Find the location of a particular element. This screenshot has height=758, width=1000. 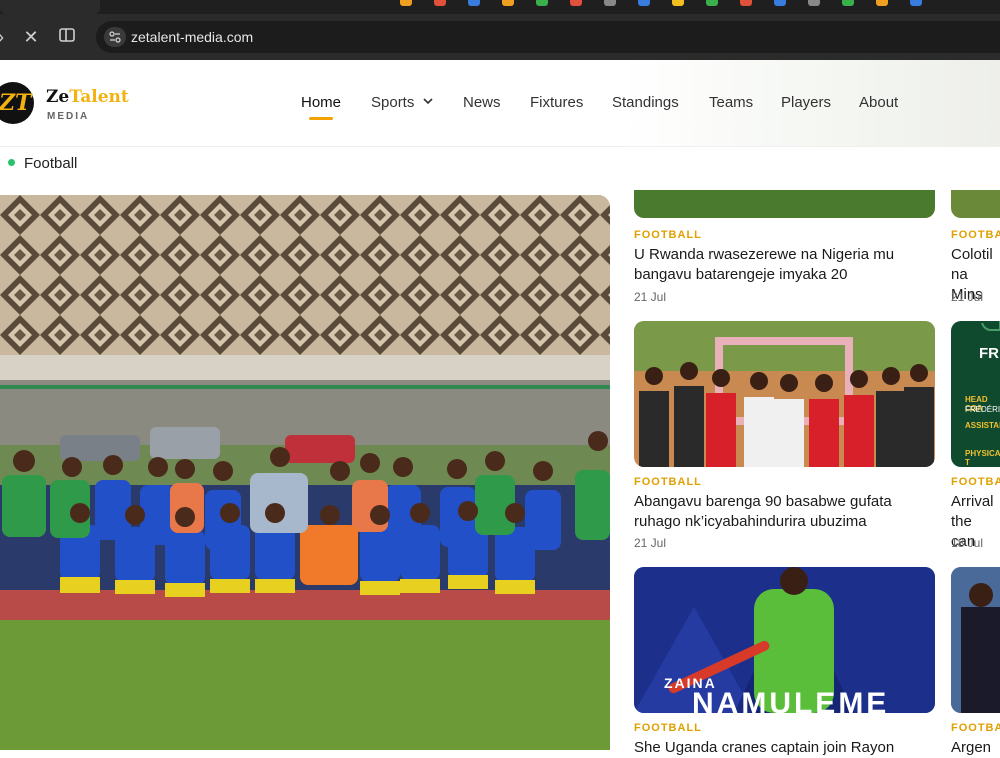

browser-toolbar: › ✕ zetalent-media.com is located at coordinates (500, 37).